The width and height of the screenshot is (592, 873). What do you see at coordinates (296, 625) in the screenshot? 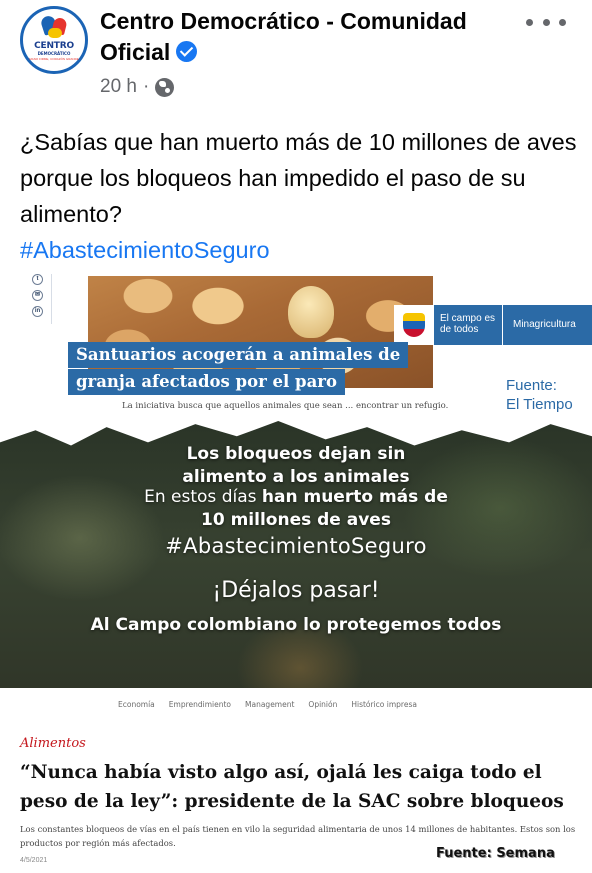
I see `banner-slogan: Al Campo colombiano lo protegemos todos` at bounding box center [296, 625].